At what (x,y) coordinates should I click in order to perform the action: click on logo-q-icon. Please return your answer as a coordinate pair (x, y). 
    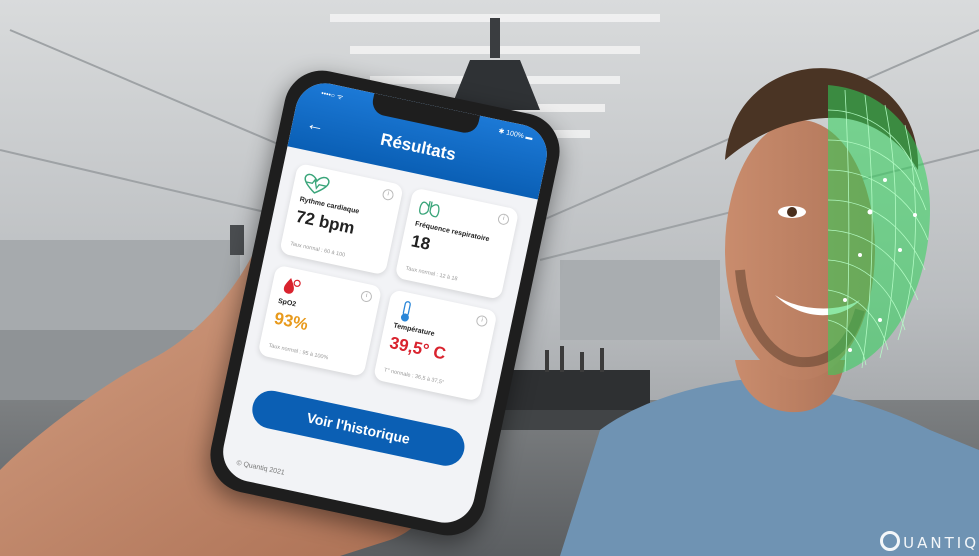
    Looking at the image, I should click on (890, 541).